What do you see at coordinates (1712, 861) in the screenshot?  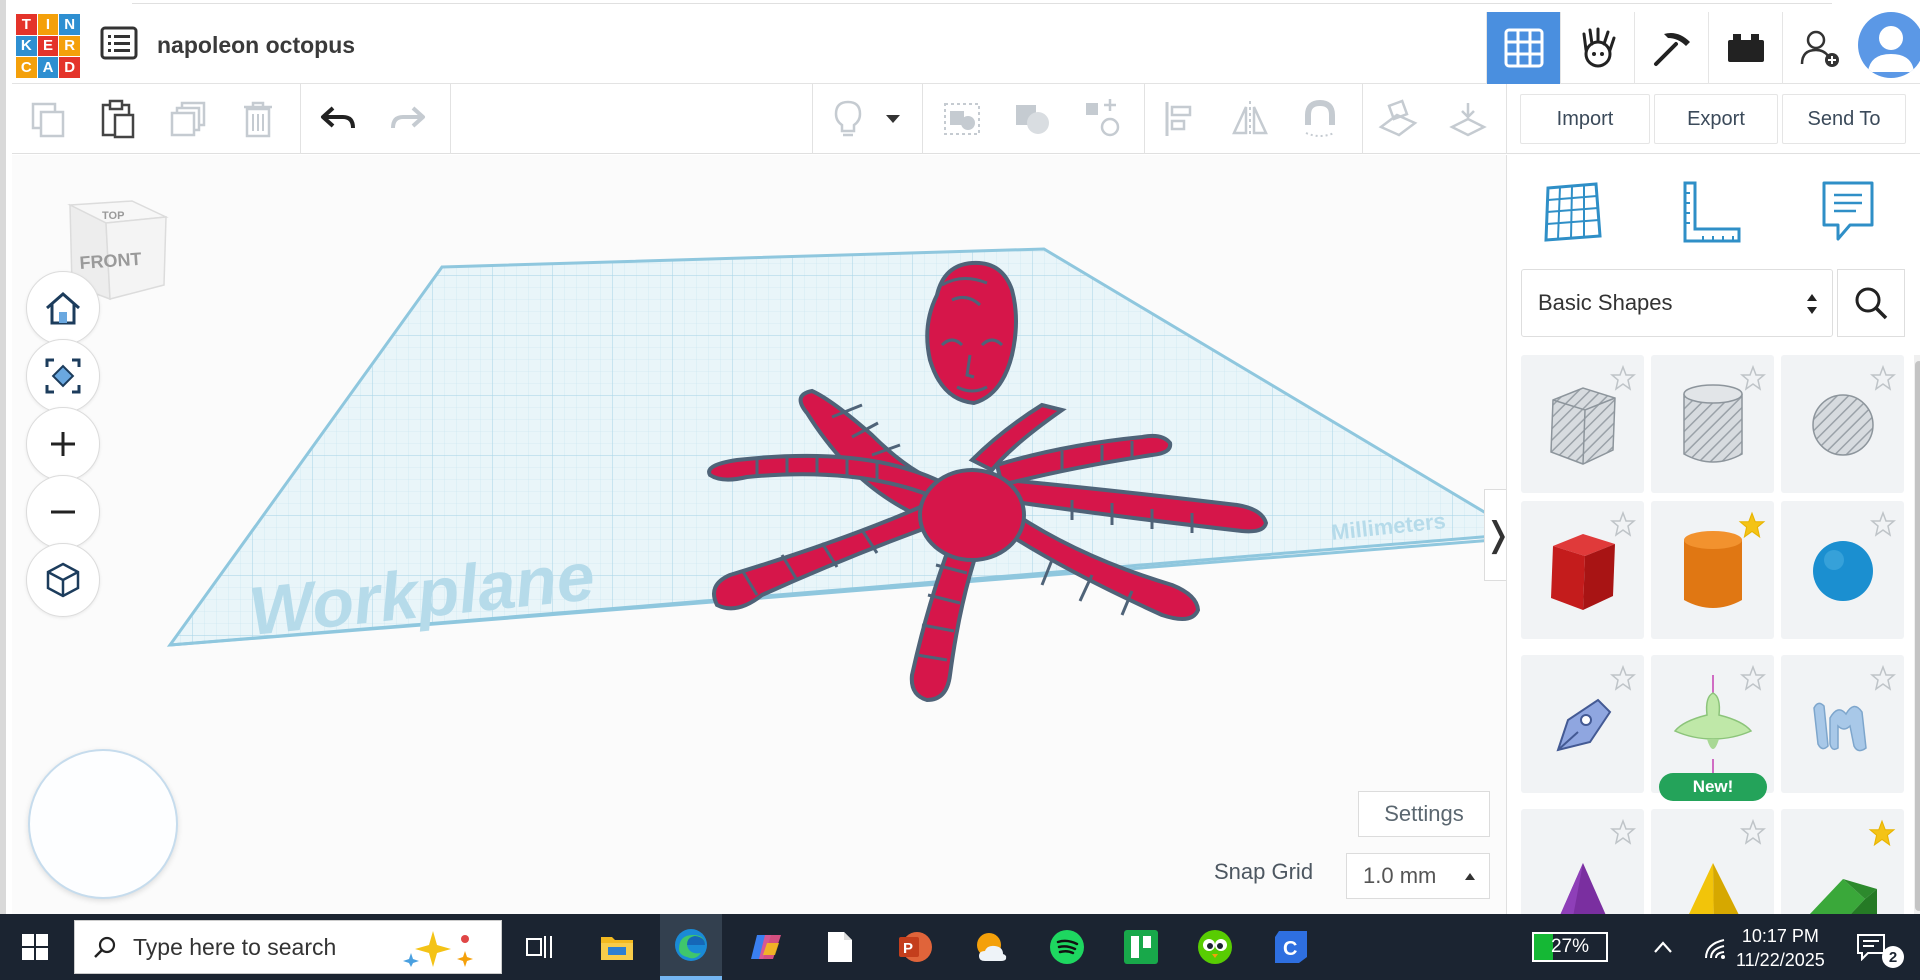 I see `shape-tile-pyramid` at bounding box center [1712, 861].